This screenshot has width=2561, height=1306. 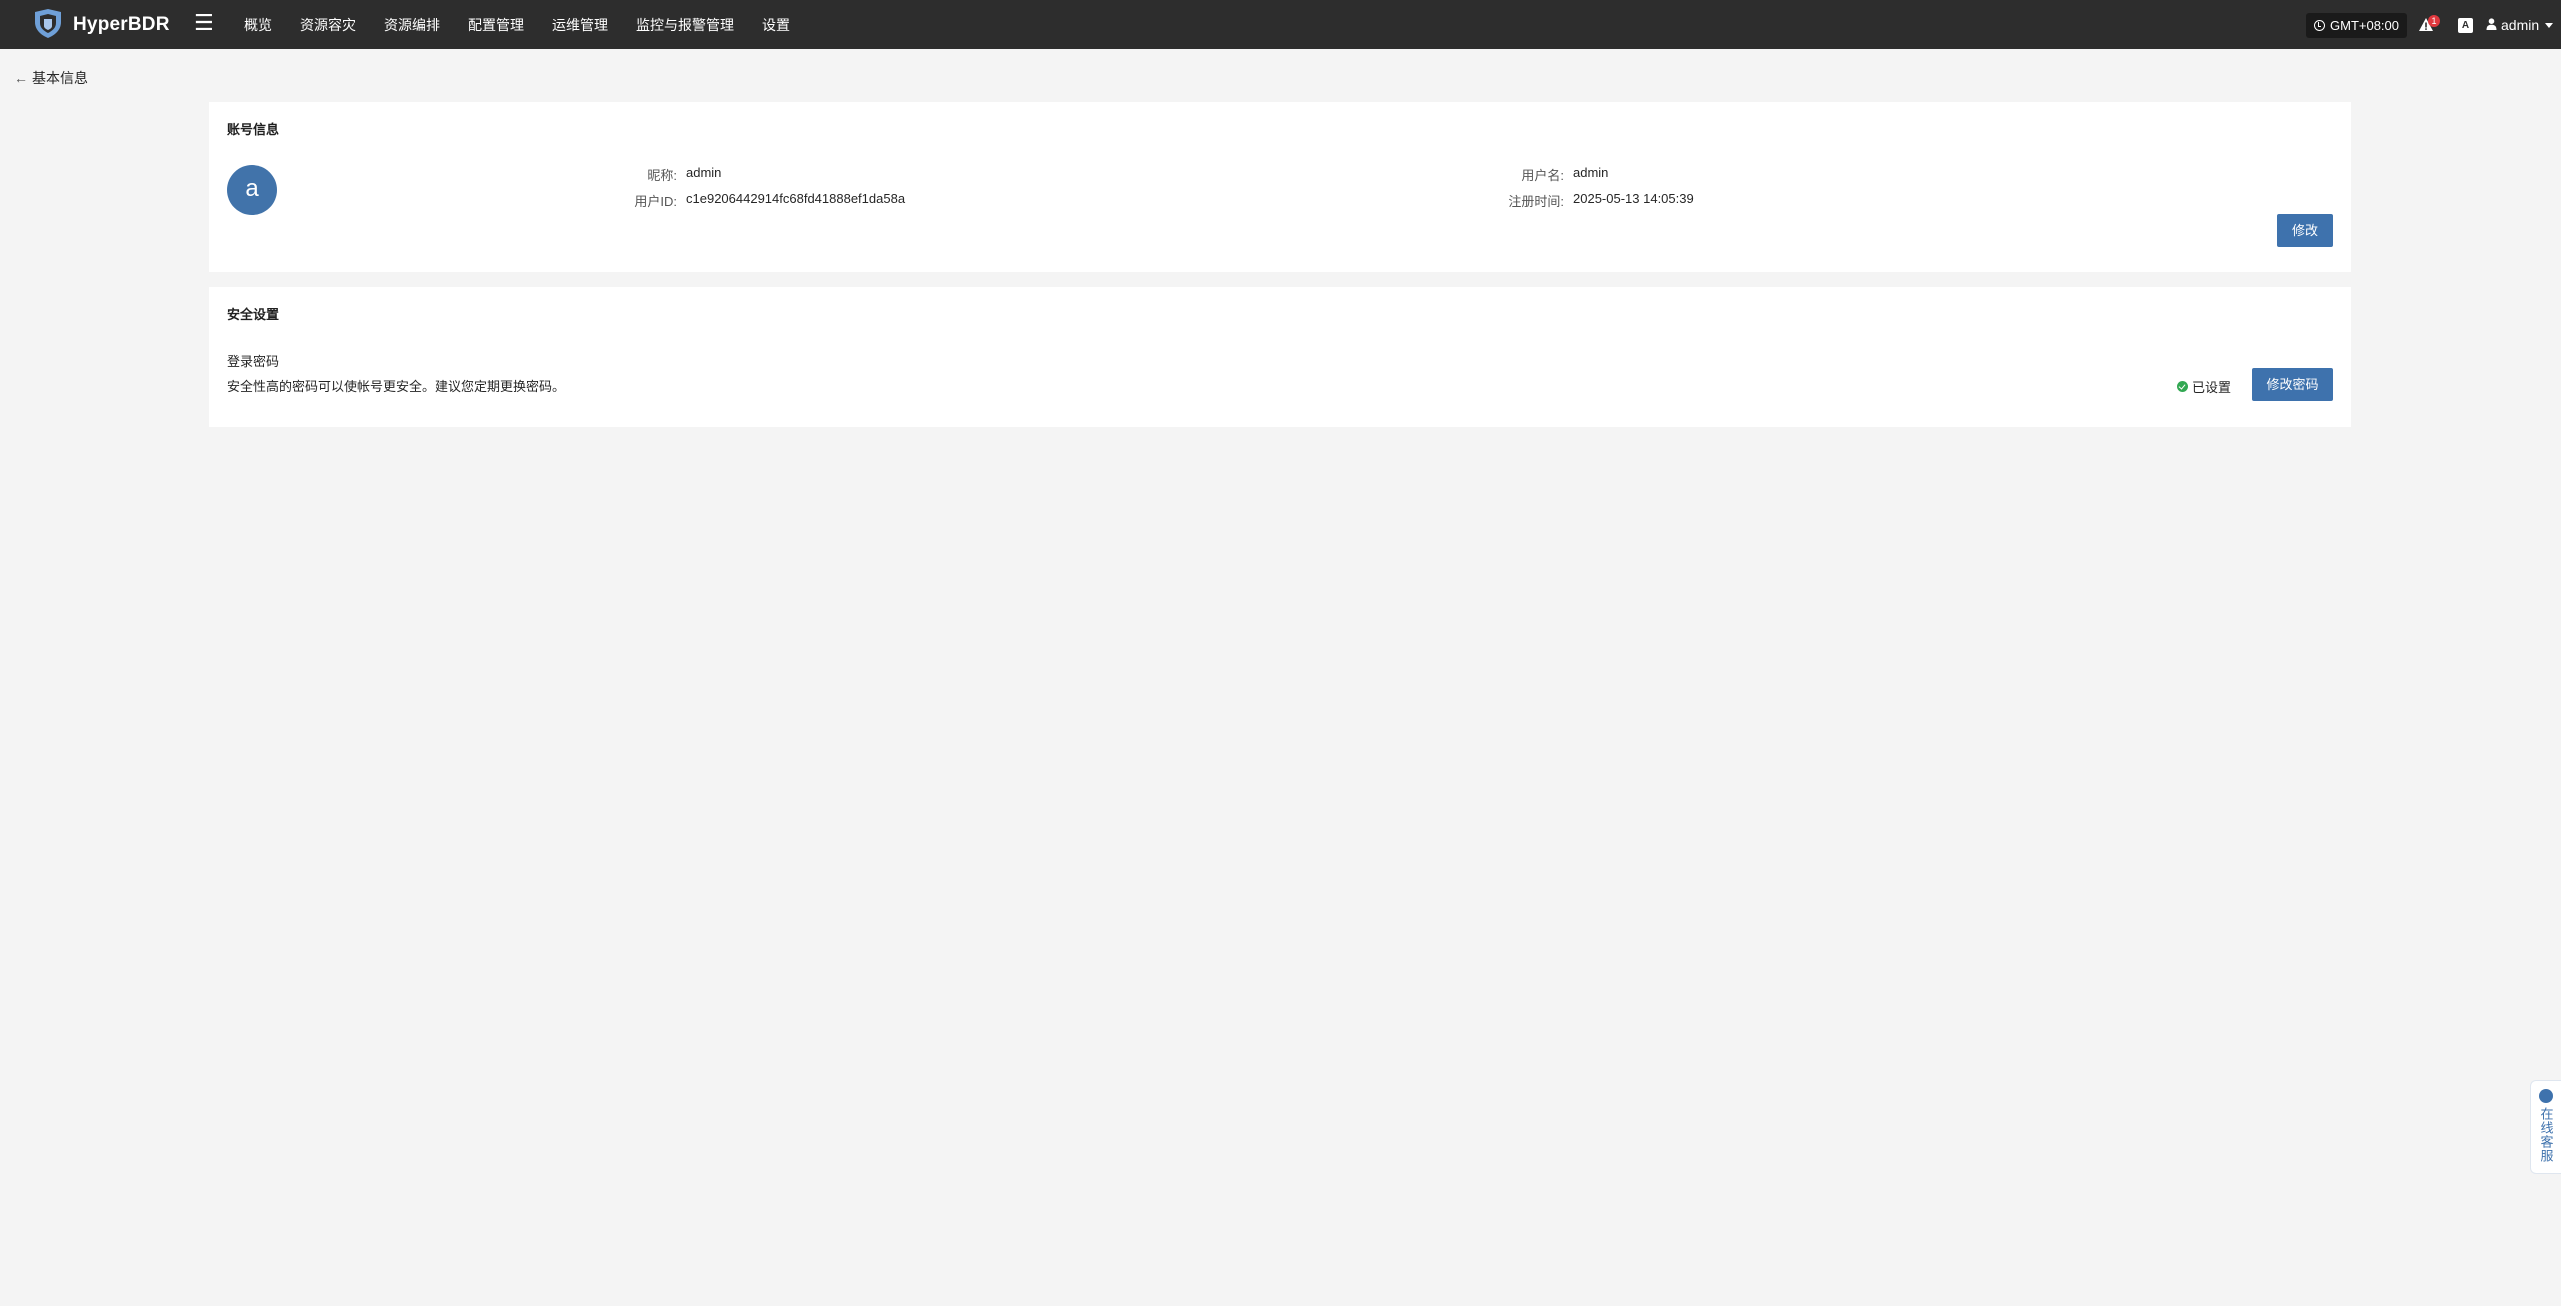 What do you see at coordinates (328, 25) in the screenshot?
I see `nav-item-resource-dr: 资源容灾` at bounding box center [328, 25].